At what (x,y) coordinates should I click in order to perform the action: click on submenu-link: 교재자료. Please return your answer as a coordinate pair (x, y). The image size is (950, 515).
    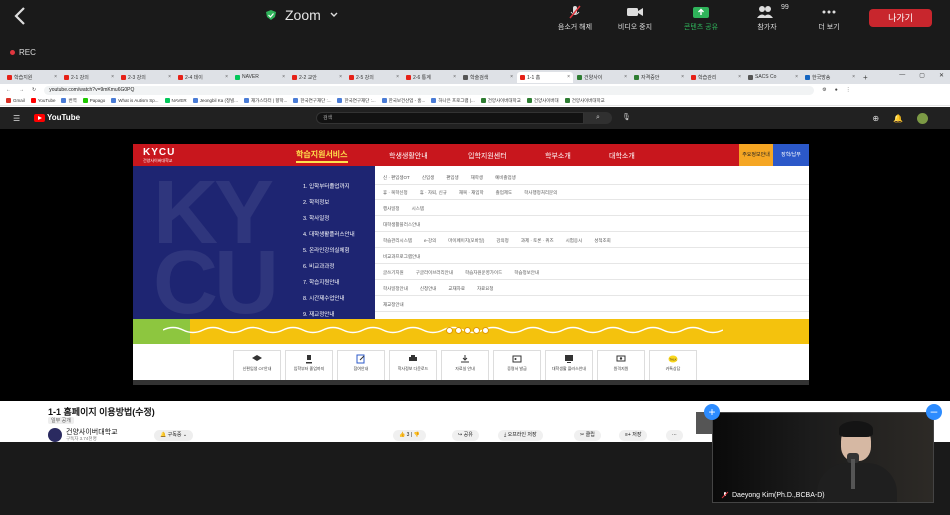
    Looking at the image, I should click on (456, 289).